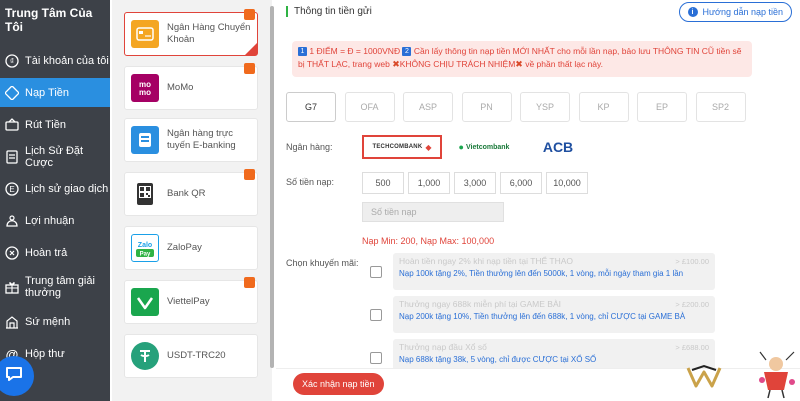  What do you see at coordinates (272, 187) in the screenshot?
I see `method-list-scrollbar` at bounding box center [272, 187].